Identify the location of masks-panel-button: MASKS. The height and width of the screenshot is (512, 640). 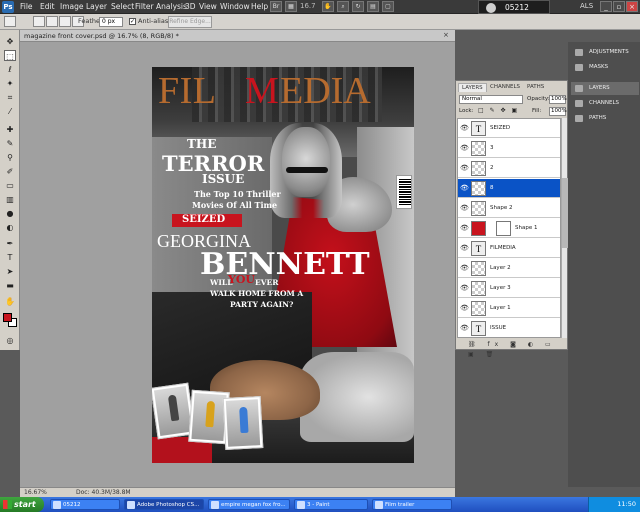
(605, 67).